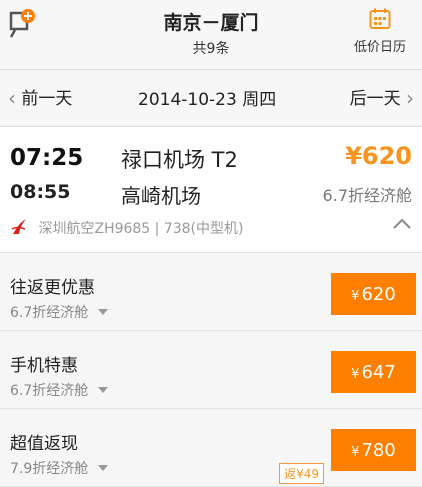 The width and height of the screenshot is (422, 487). What do you see at coordinates (207, 100) in the screenshot?
I see `current-date: 2014-10-23 周四` at bounding box center [207, 100].